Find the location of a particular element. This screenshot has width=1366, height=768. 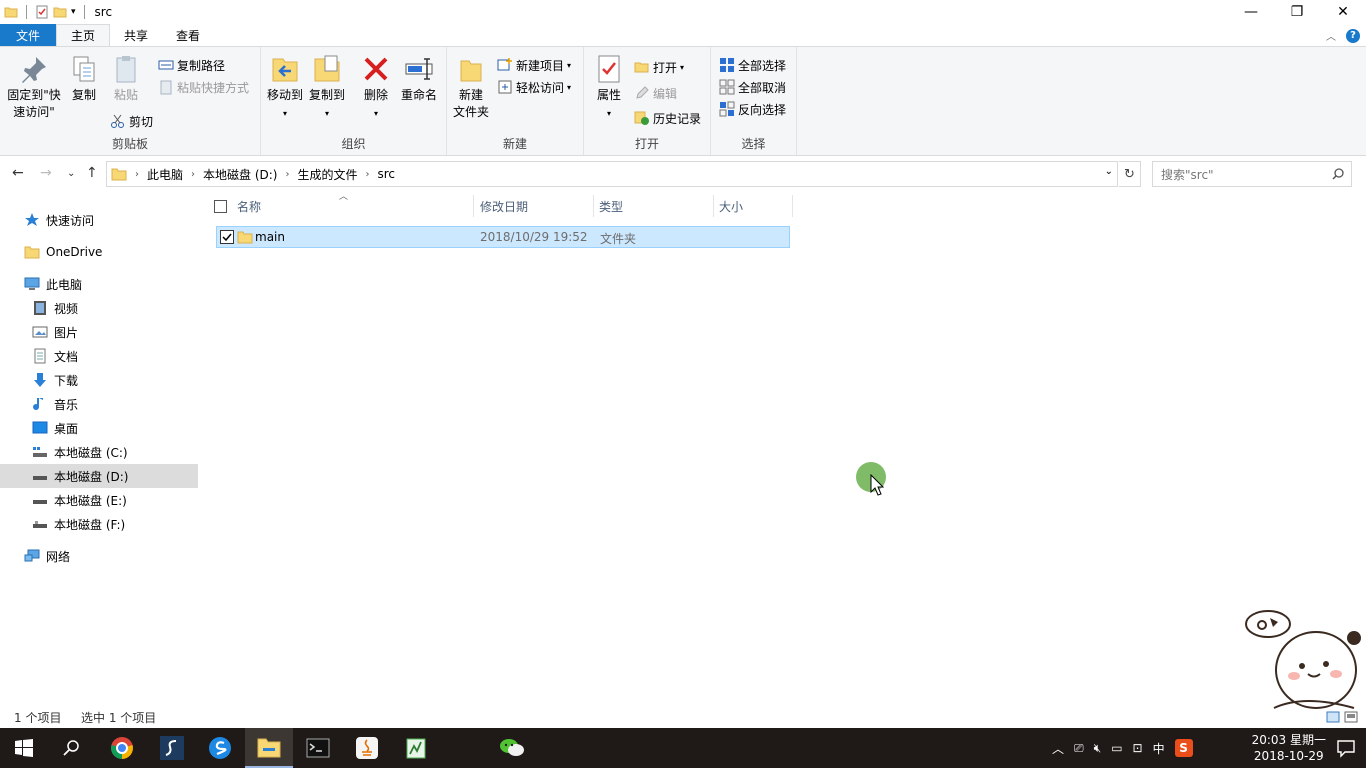

nav-this-pc: 此电脑 is located at coordinates (99, 284).